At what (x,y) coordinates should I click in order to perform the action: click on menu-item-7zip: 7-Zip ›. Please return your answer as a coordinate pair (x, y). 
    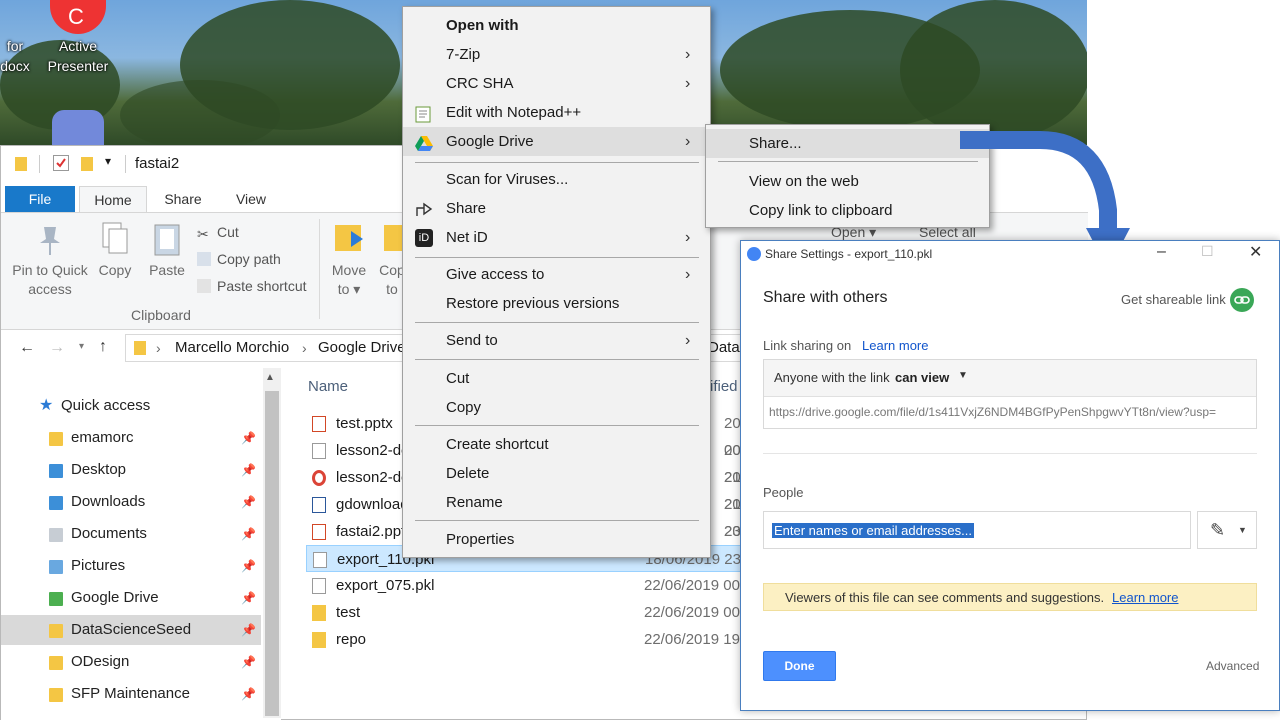
    Looking at the image, I should click on (556, 54).